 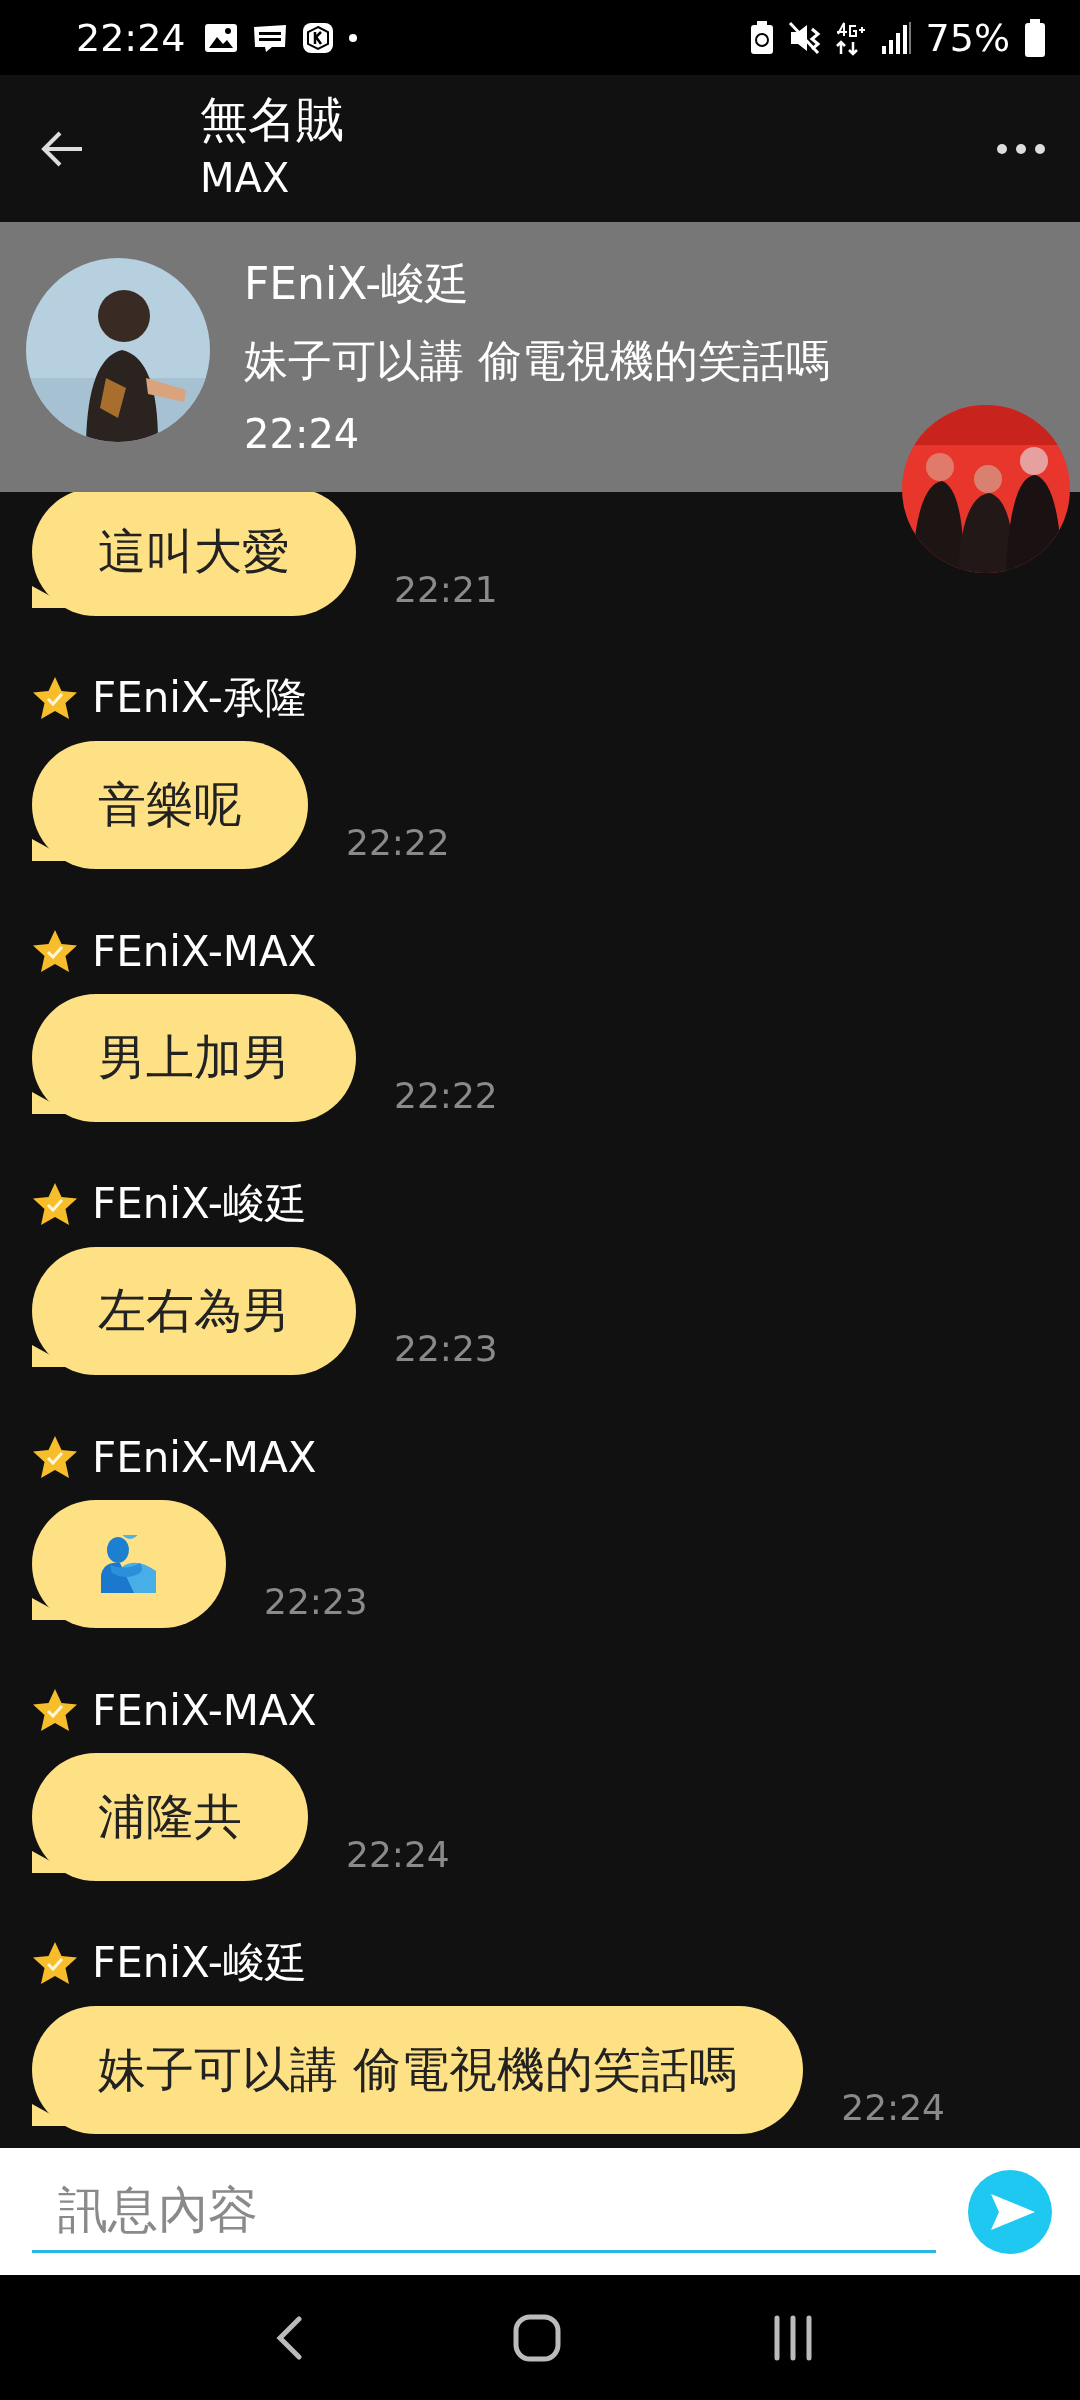 What do you see at coordinates (1013, 2211) in the screenshot?
I see `send-icon` at bounding box center [1013, 2211].